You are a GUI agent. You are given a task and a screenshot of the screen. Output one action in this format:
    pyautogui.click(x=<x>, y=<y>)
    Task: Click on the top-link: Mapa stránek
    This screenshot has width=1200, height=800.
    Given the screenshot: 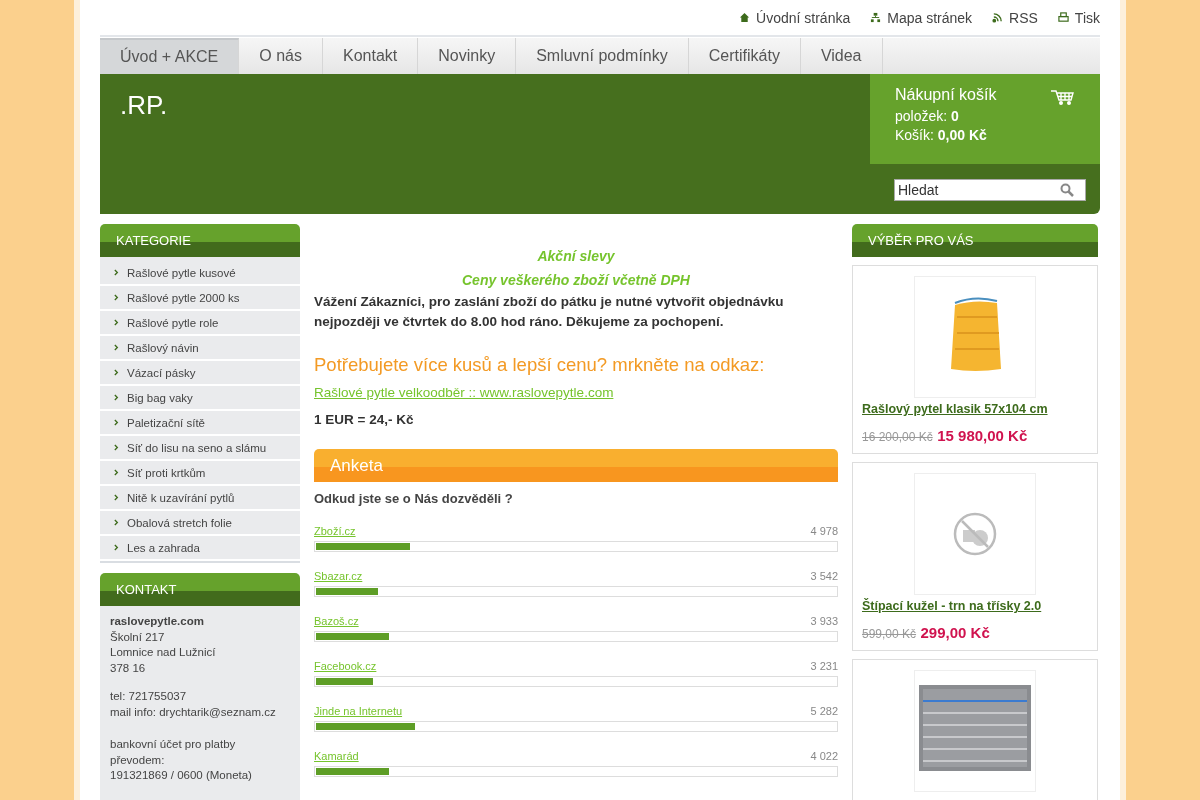 What is the action you would take?
    pyautogui.click(x=921, y=17)
    